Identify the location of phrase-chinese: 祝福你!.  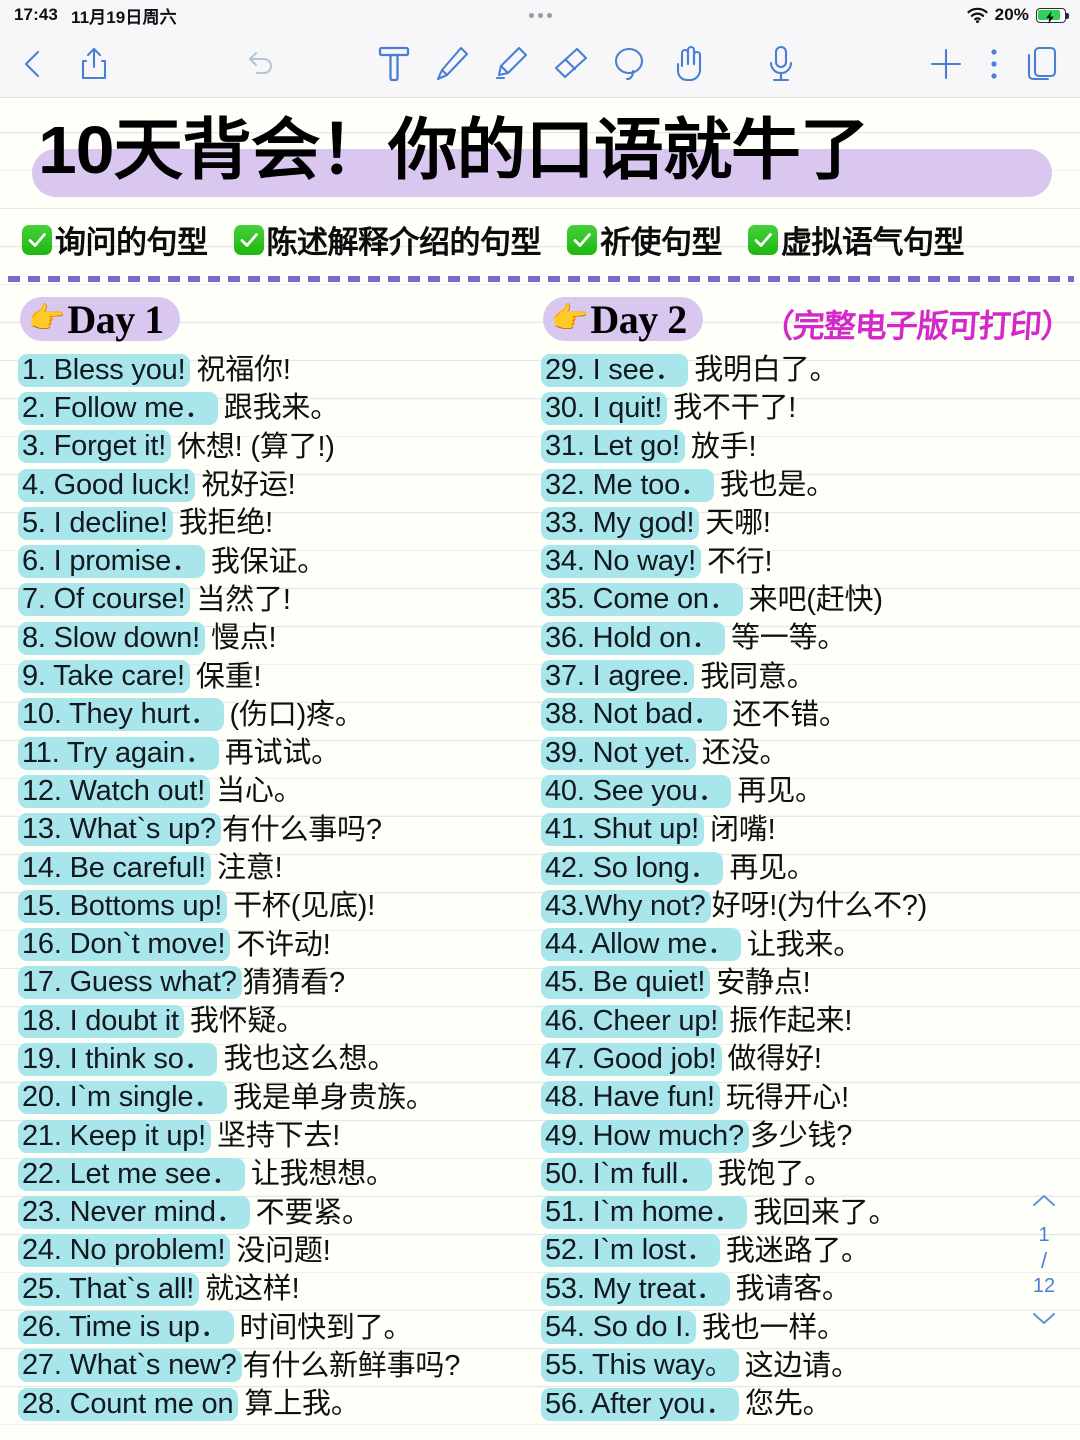
(243, 370).